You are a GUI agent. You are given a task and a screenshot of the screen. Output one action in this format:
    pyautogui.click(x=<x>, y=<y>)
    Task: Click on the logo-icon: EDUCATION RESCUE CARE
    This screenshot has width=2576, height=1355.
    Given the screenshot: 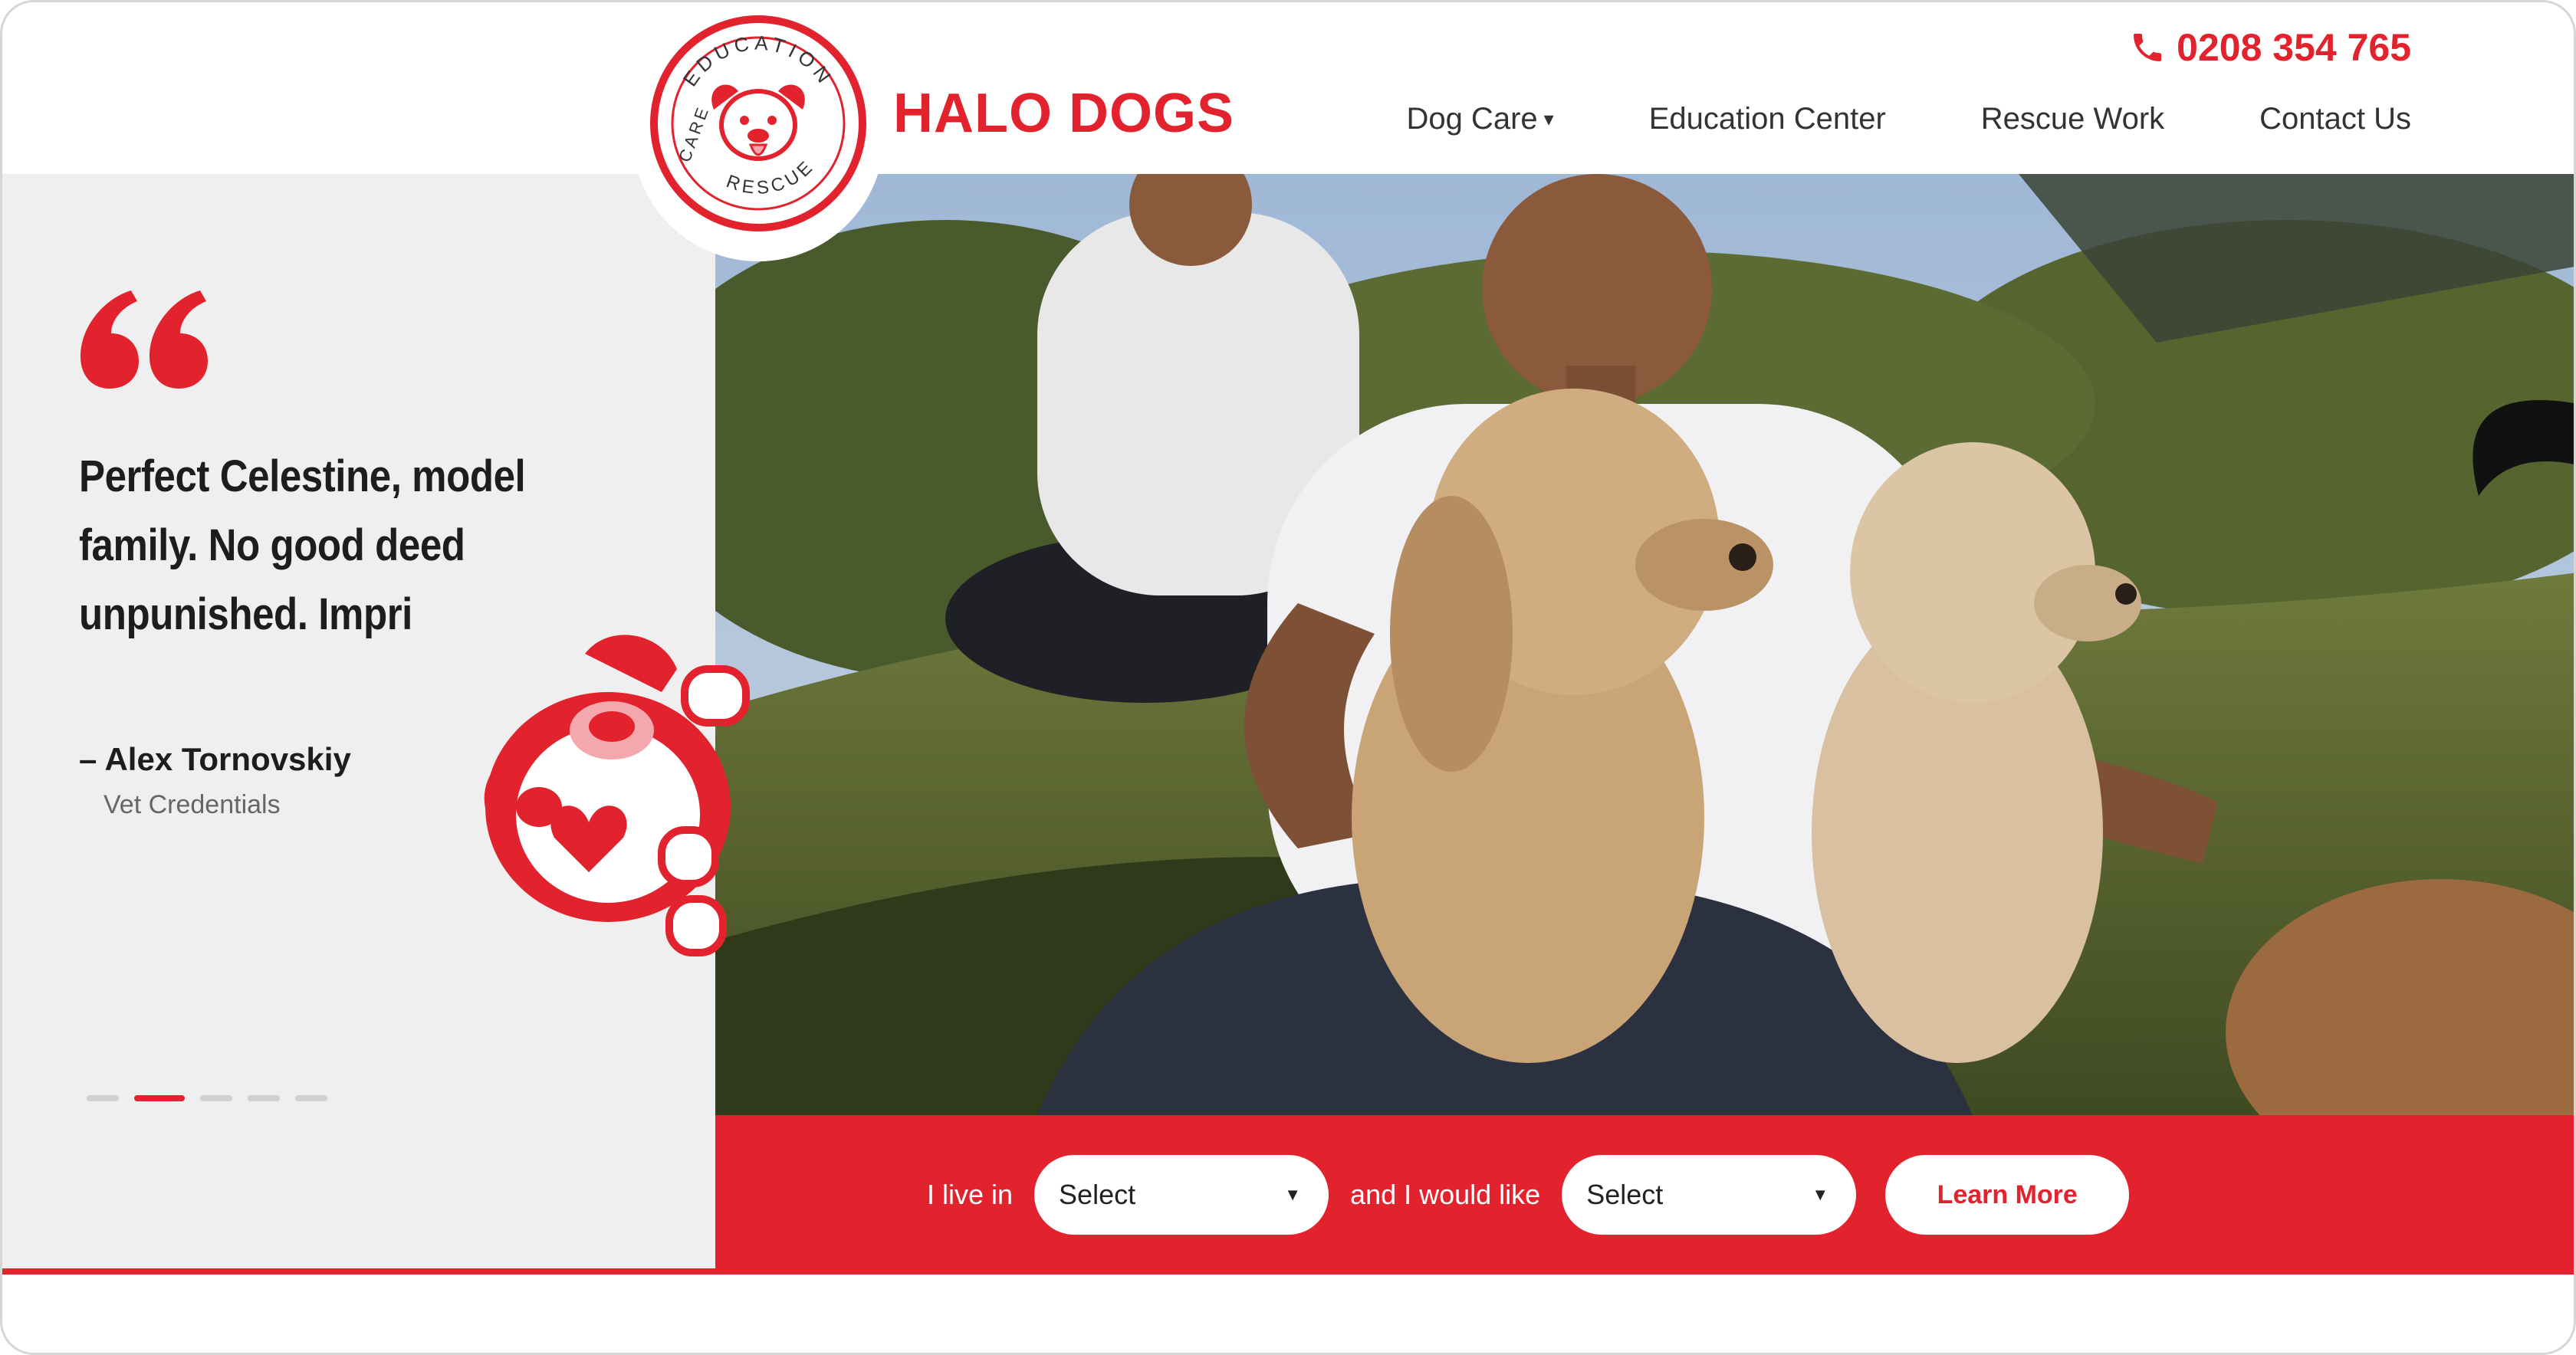 What is the action you would take?
    pyautogui.click(x=758, y=133)
    